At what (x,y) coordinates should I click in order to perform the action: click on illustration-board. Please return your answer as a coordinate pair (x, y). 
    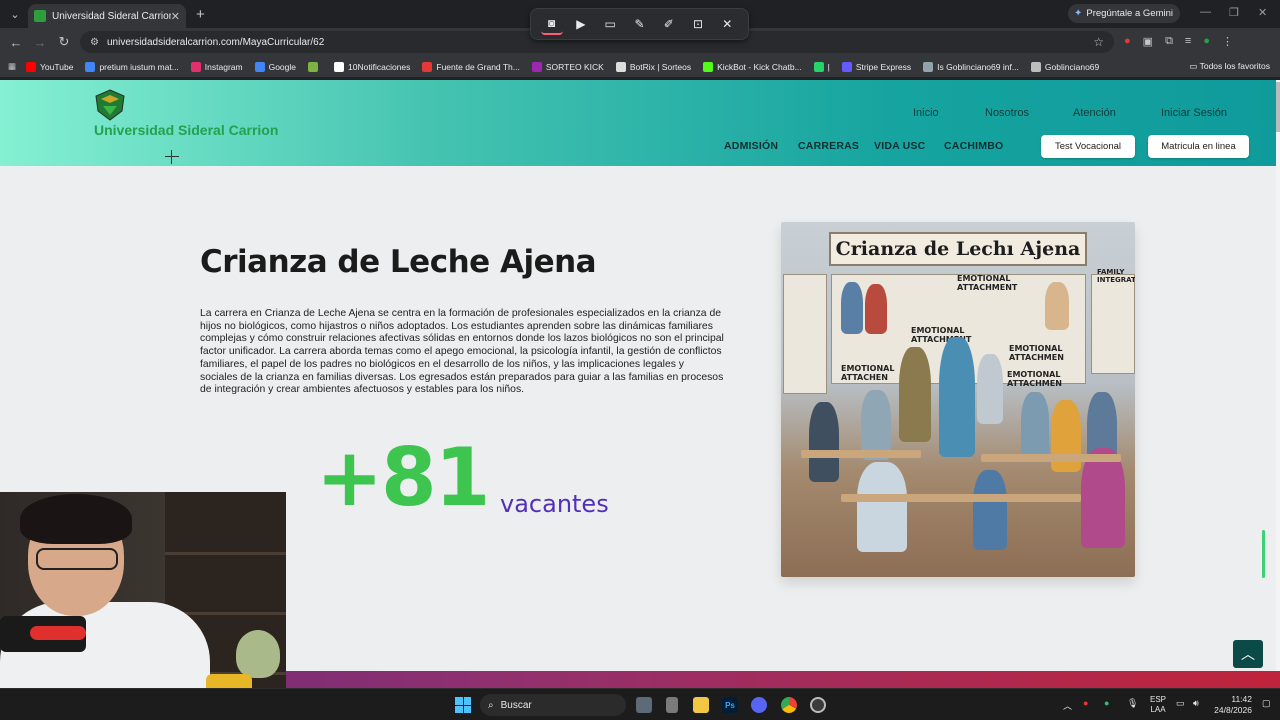
    Looking at the image, I should click on (1113, 324).